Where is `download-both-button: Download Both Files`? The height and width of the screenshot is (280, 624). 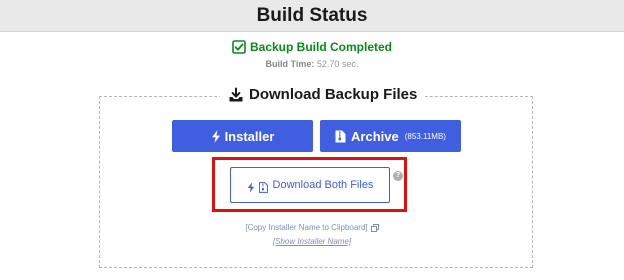 download-both-button: Download Both Files is located at coordinates (310, 185).